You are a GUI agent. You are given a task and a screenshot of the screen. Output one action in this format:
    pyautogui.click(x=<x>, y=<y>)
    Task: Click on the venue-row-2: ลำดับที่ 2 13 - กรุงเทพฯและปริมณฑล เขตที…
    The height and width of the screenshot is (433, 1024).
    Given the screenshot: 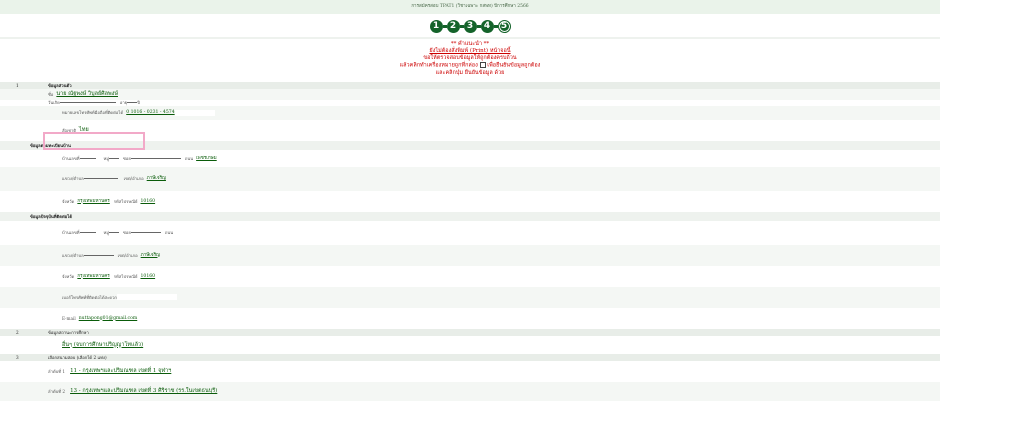 What is the action you would take?
    pyautogui.click(x=470, y=391)
    